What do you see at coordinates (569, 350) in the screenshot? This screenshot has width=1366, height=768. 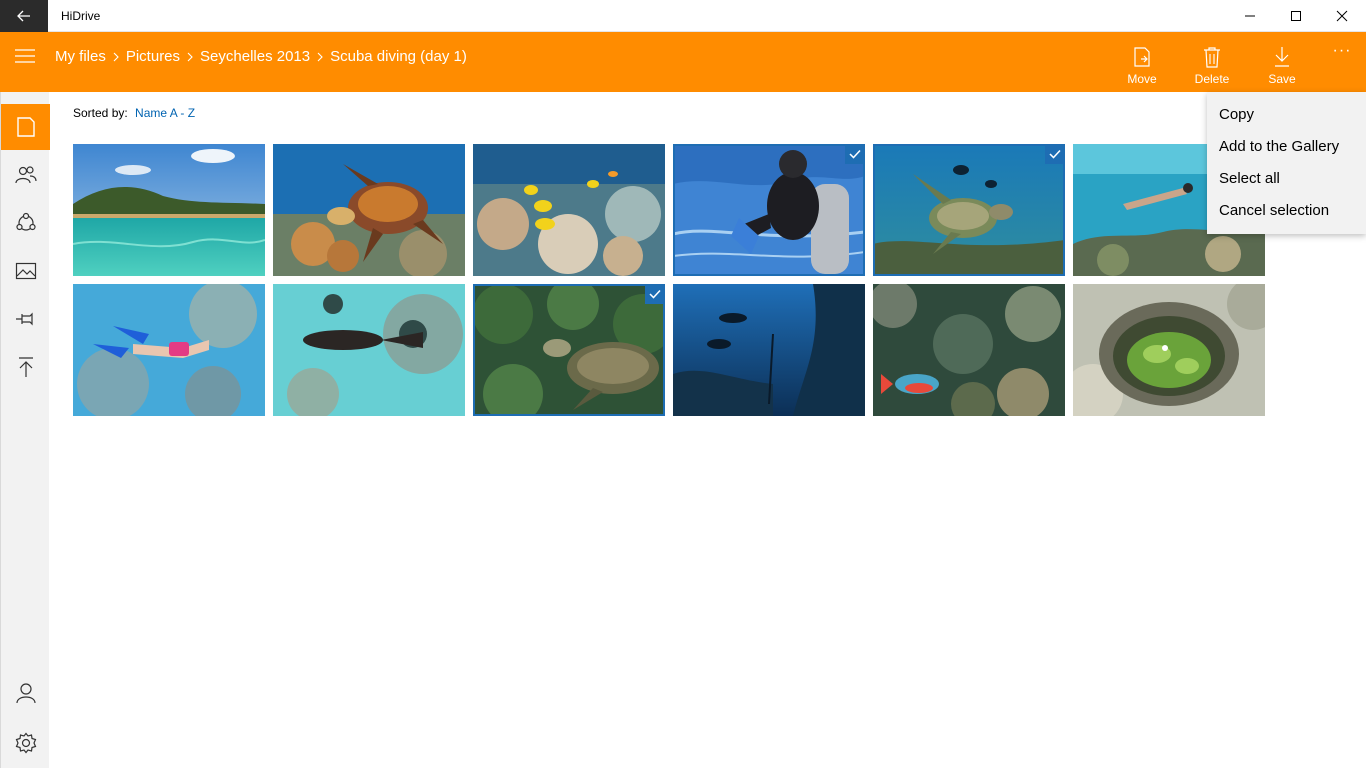 I see `photo-thumbnail-turtle-on-coral` at bounding box center [569, 350].